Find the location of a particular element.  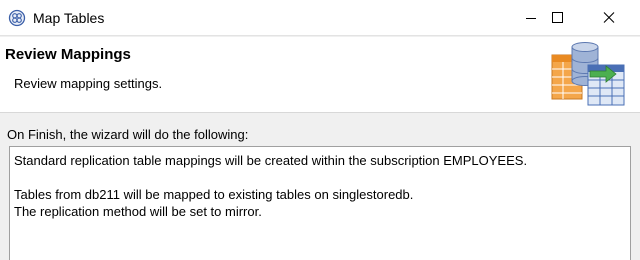

database-tables-mapping-icon is located at coordinates (588, 75).